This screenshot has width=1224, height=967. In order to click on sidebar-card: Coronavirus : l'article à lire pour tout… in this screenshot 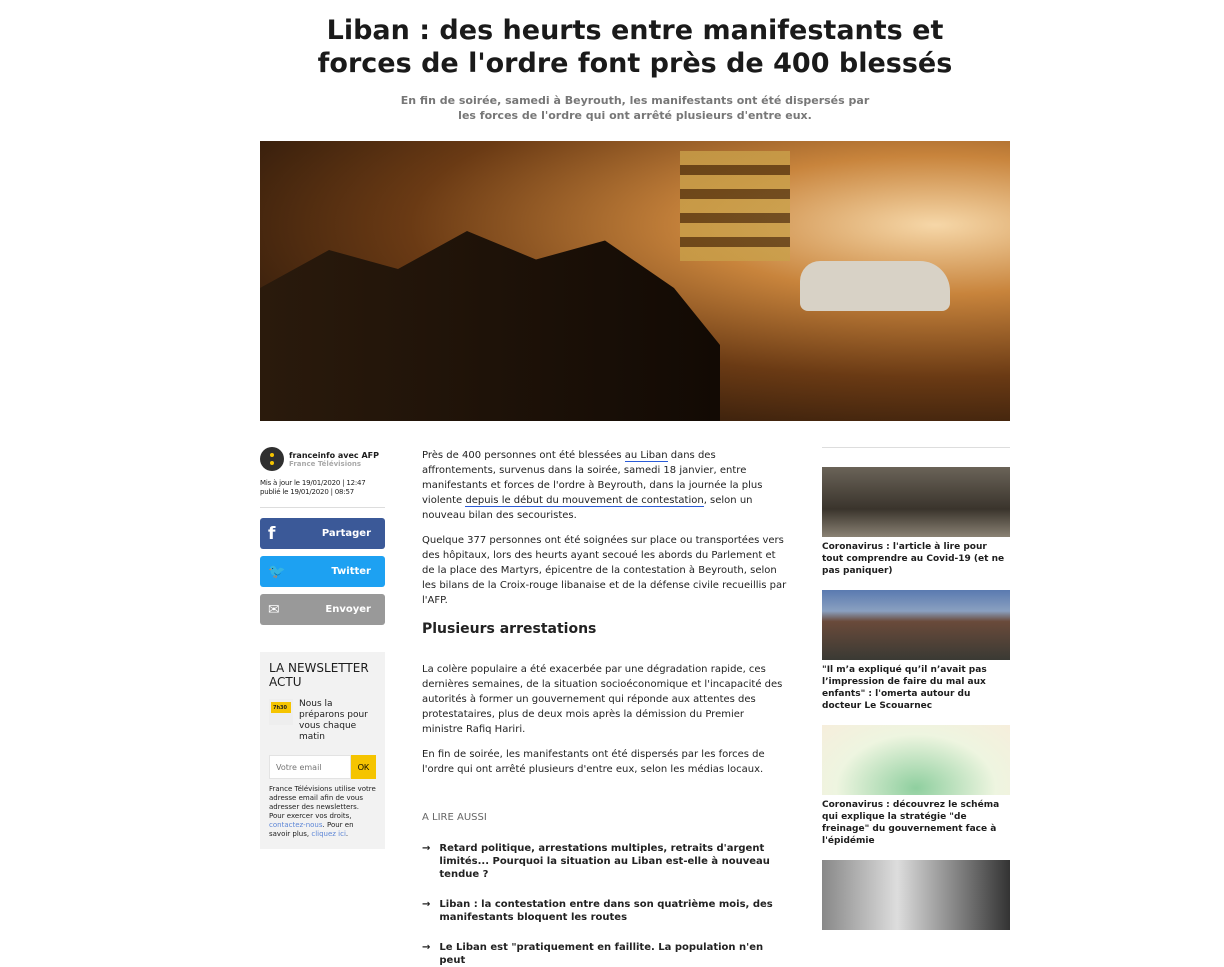, I will do `click(916, 522)`.